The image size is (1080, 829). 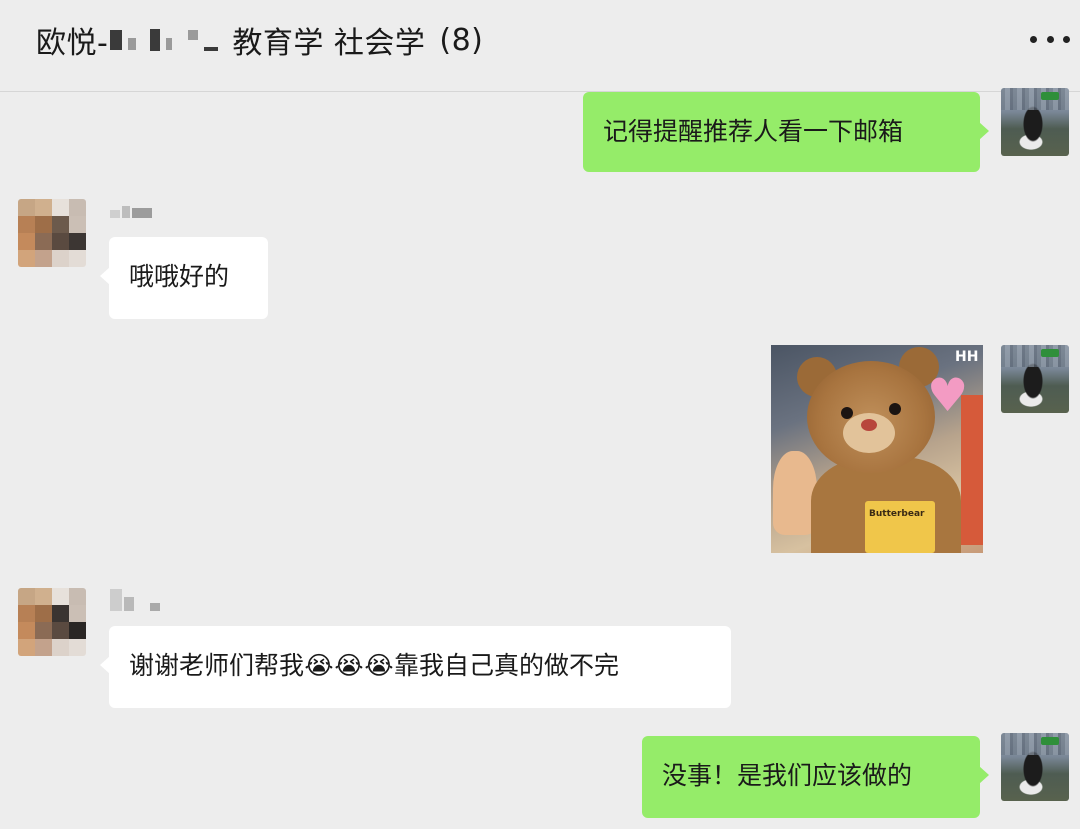 I want to click on message-bubble-other: 谢谢老师们帮我😭😭😭靠我自己真的做不完, so click(x=415, y=667).